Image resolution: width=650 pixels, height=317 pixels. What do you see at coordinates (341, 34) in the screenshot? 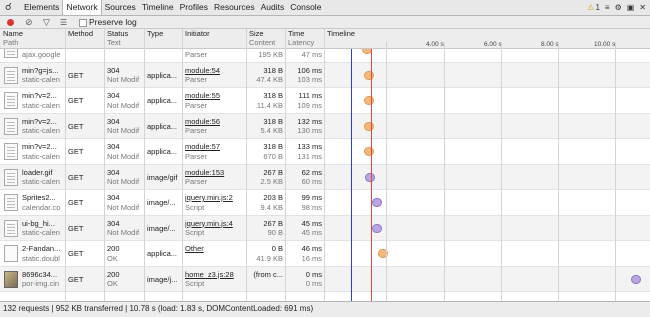
I see `col-timeline: Timeline` at bounding box center [341, 34].